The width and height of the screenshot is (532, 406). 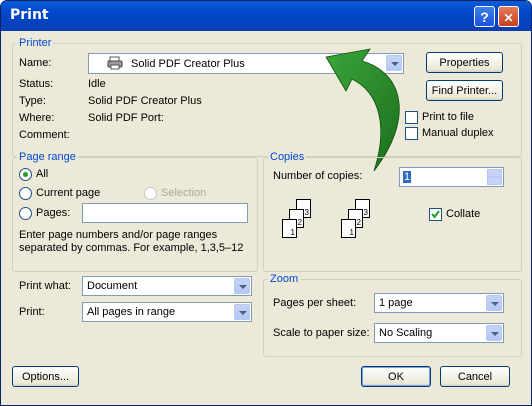 What do you see at coordinates (44, 135) in the screenshot?
I see `comment-label: Comment:` at bounding box center [44, 135].